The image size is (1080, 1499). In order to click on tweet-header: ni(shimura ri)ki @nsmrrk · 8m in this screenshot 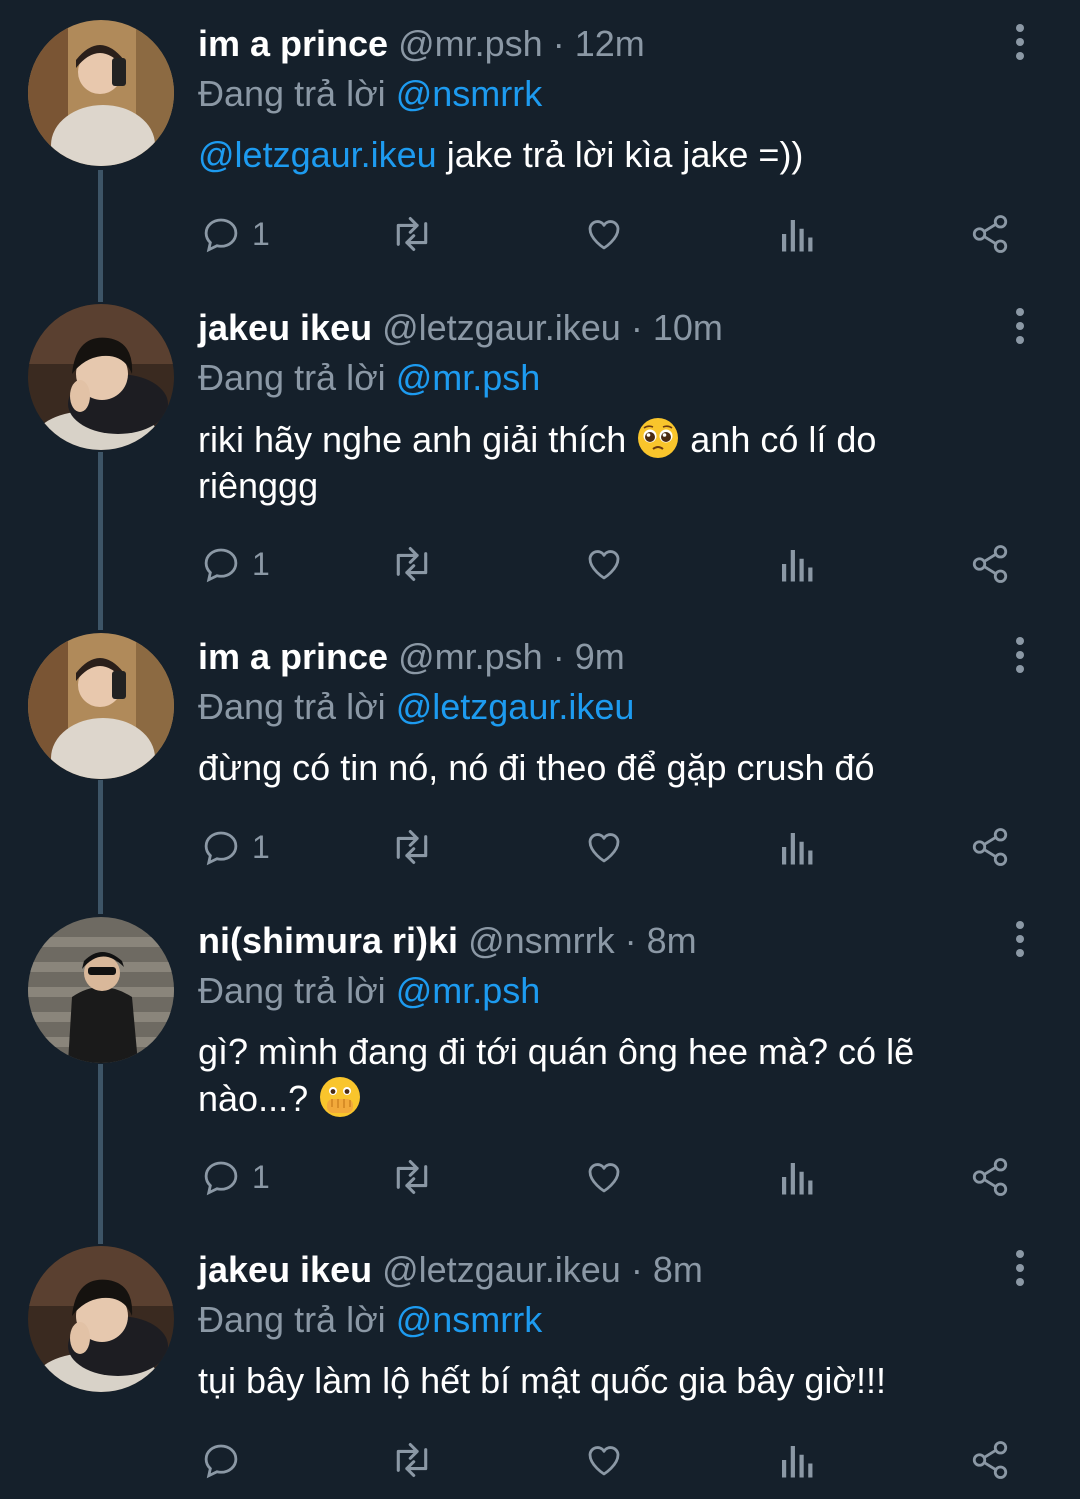, I will do `click(447, 941)`.